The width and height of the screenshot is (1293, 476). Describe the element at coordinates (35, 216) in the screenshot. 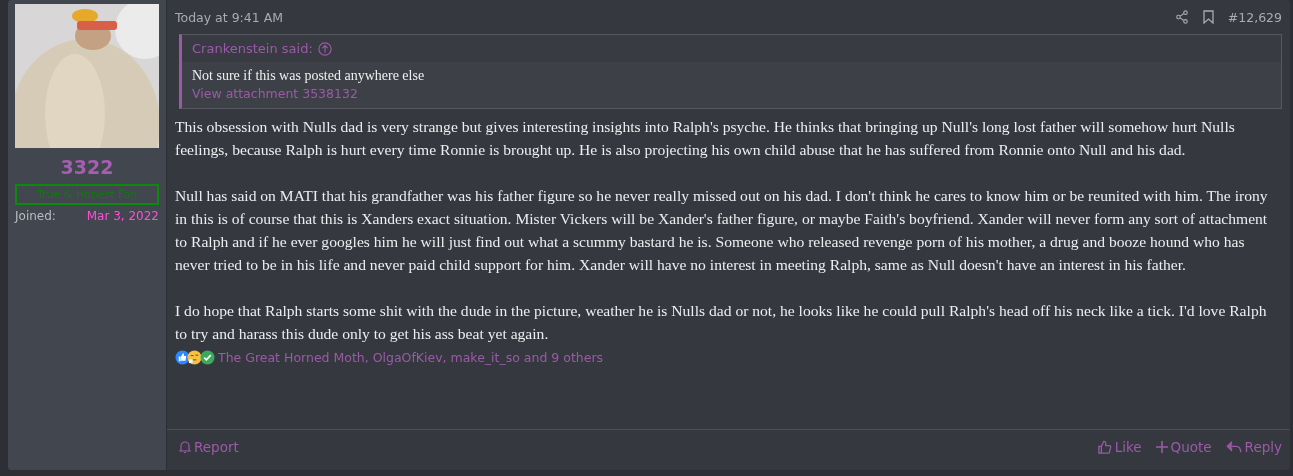

I see `joined-label: Joined:` at that location.